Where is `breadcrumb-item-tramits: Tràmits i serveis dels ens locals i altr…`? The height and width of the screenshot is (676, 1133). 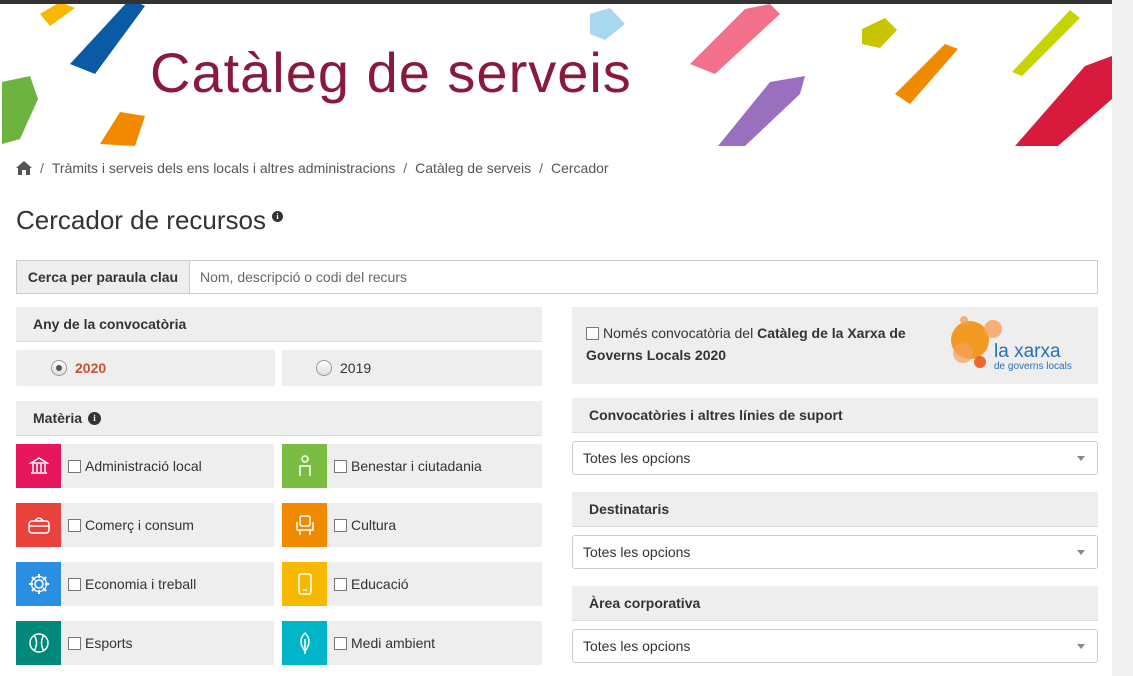
breadcrumb-item-tramits: Tràmits i serveis dels ens locals i altr… is located at coordinates (223, 168).